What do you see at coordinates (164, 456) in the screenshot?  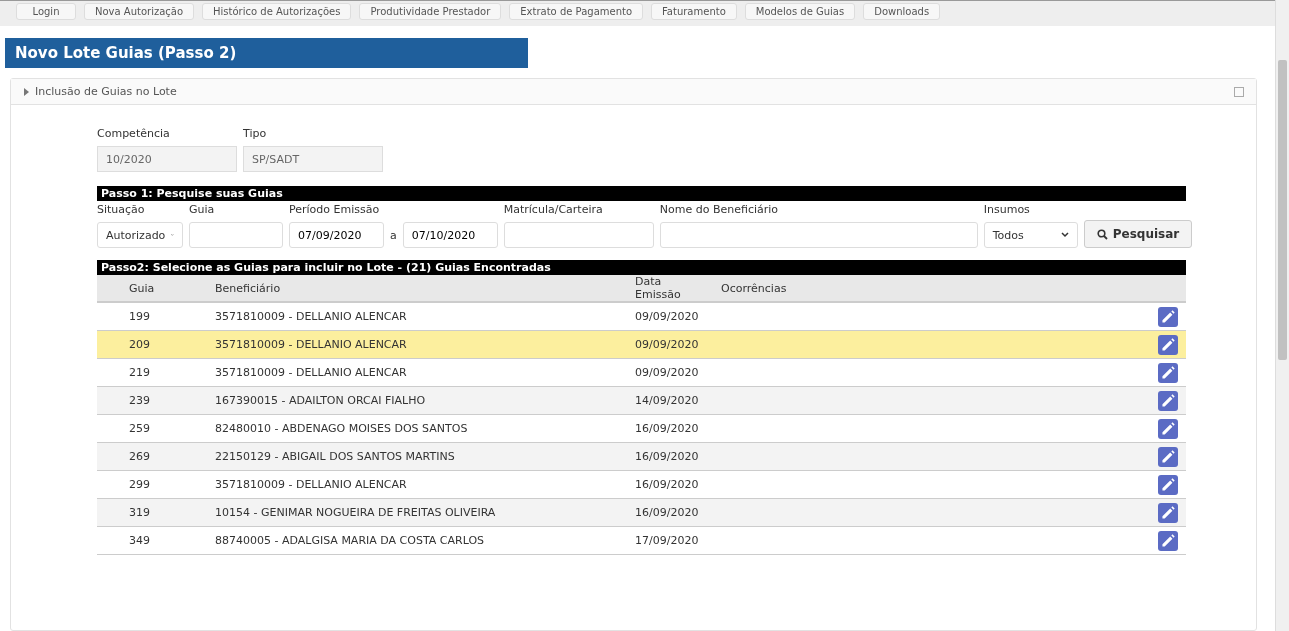 I see `table-cell: 269` at bounding box center [164, 456].